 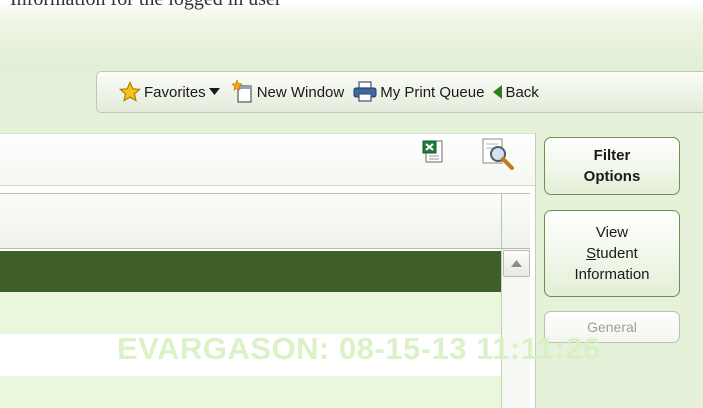 What do you see at coordinates (250, 271) in the screenshot?
I see `table-row-selected` at bounding box center [250, 271].